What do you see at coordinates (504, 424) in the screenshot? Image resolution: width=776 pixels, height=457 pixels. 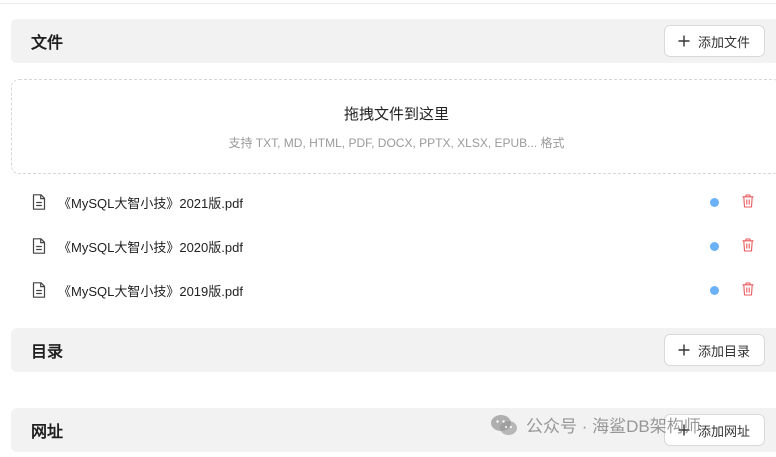 I see `wechat-icon` at bounding box center [504, 424].